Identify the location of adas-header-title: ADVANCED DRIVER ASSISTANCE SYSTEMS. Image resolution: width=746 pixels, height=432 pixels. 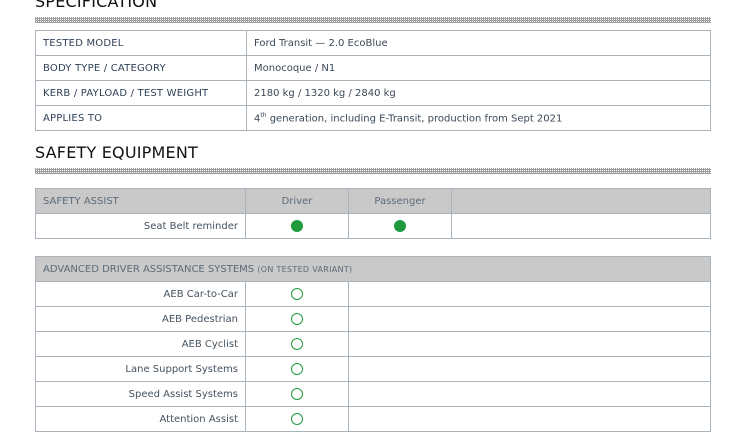
(149, 269).